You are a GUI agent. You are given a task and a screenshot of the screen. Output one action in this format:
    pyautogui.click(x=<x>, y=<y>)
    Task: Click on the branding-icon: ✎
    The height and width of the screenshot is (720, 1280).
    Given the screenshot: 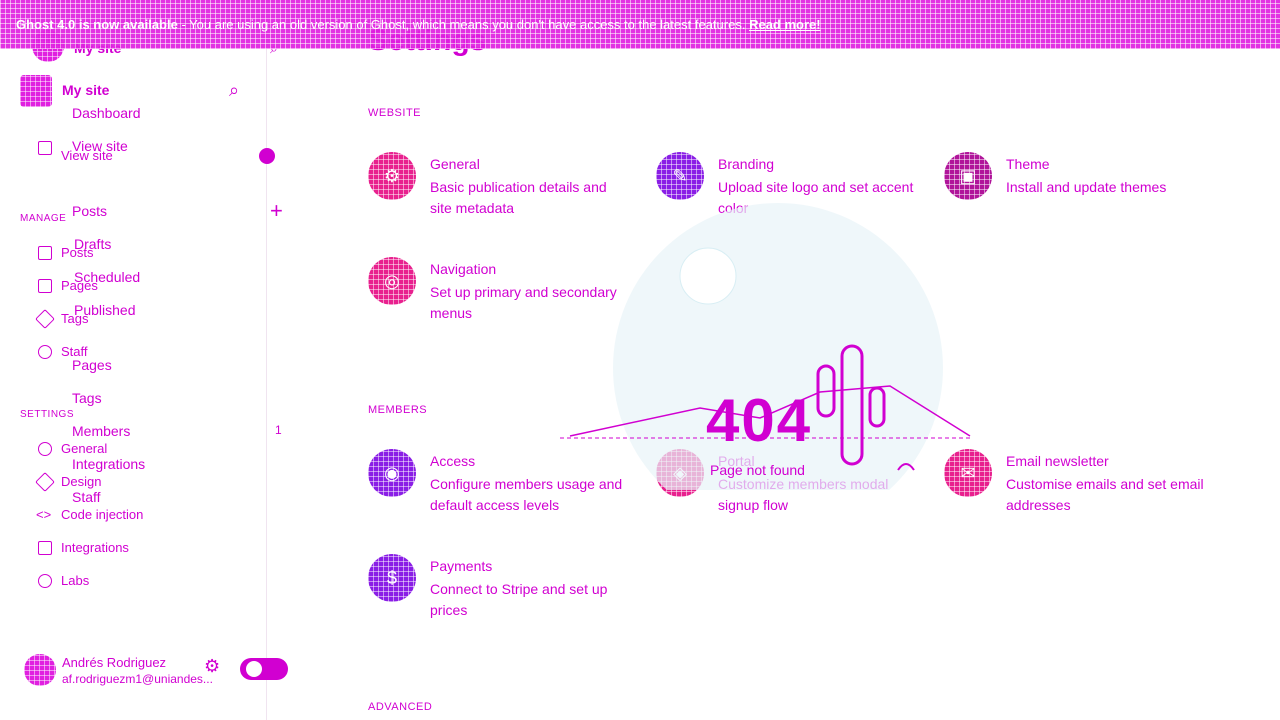 What is the action you would take?
    pyautogui.click(x=680, y=176)
    